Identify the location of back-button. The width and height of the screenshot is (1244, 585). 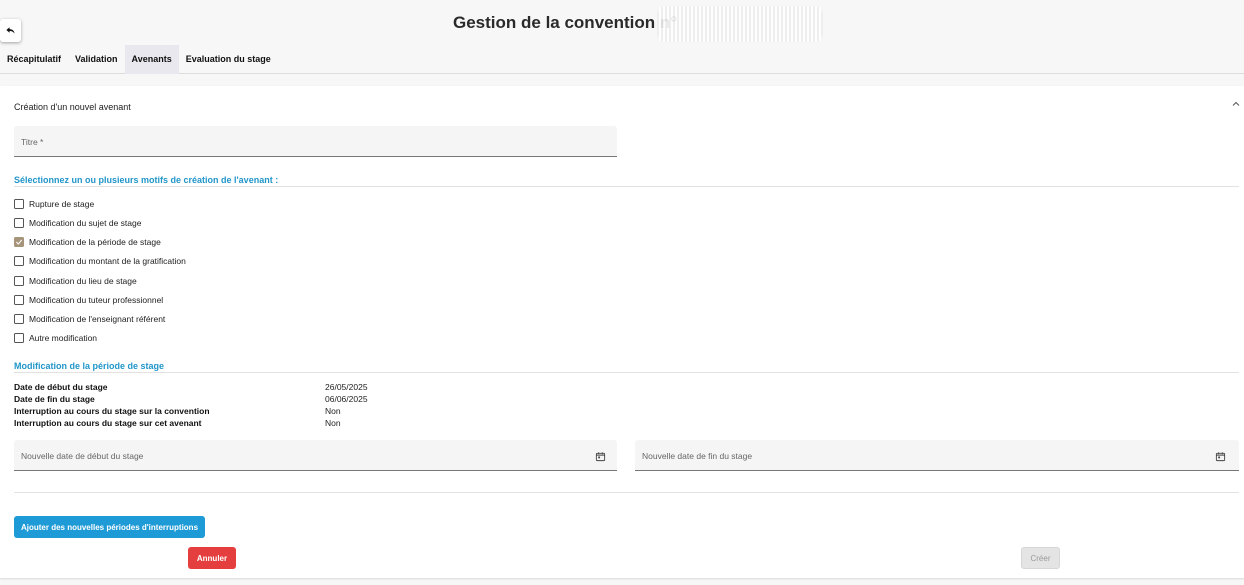
(10, 30).